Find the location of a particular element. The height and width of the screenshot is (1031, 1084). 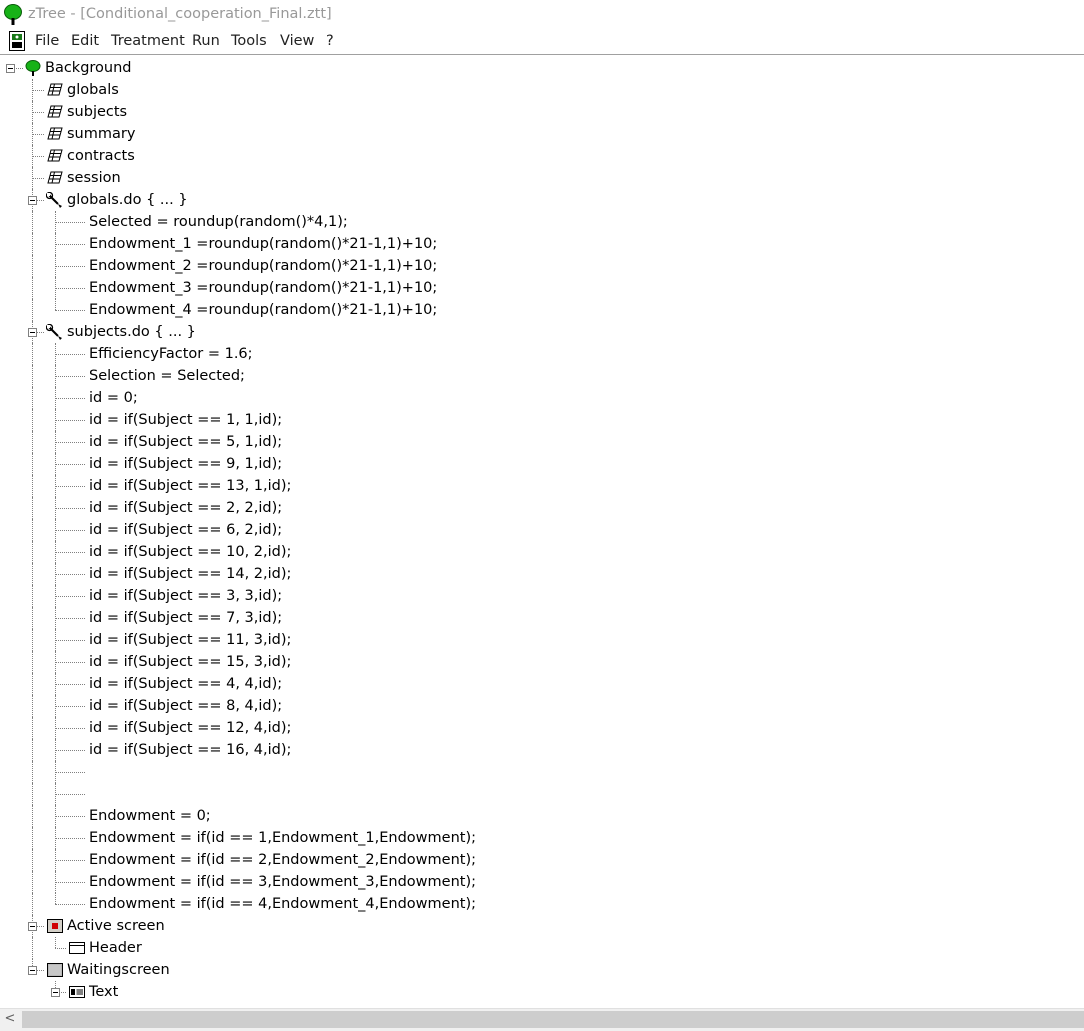

tree-node-label: Active screen is located at coordinates (116, 926).